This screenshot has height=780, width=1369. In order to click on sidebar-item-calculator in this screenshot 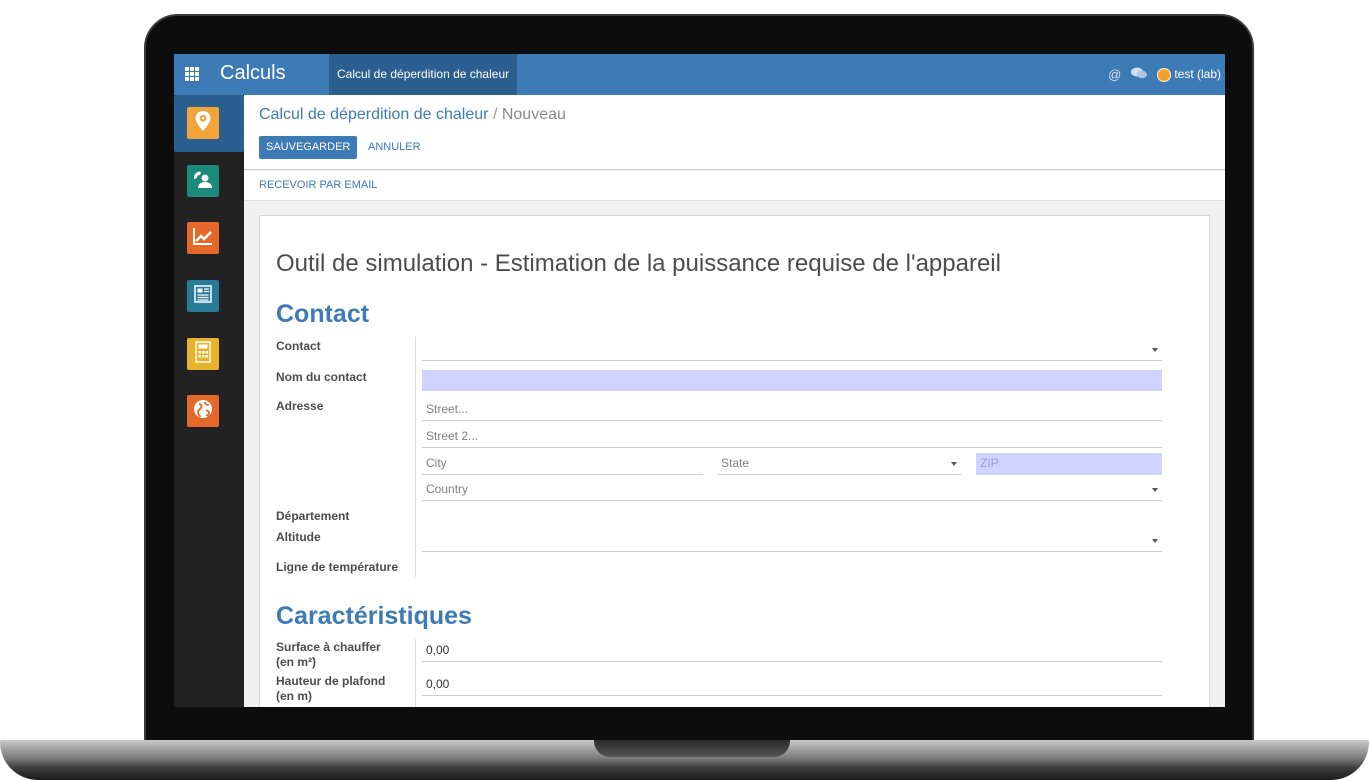, I will do `click(203, 354)`.